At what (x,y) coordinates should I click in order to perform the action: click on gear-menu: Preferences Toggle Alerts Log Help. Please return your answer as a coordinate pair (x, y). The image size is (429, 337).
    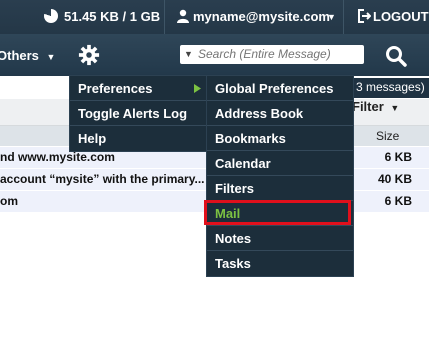
    Looking at the image, I should click on (138, 113).